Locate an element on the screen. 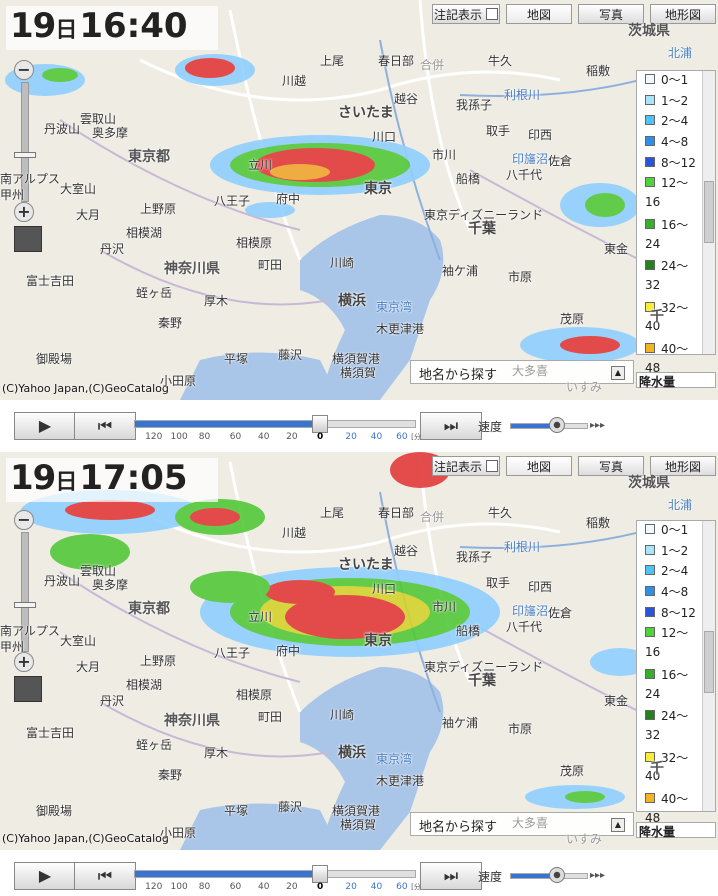  place-label: 上尾 is located at coordinates (332, 61).